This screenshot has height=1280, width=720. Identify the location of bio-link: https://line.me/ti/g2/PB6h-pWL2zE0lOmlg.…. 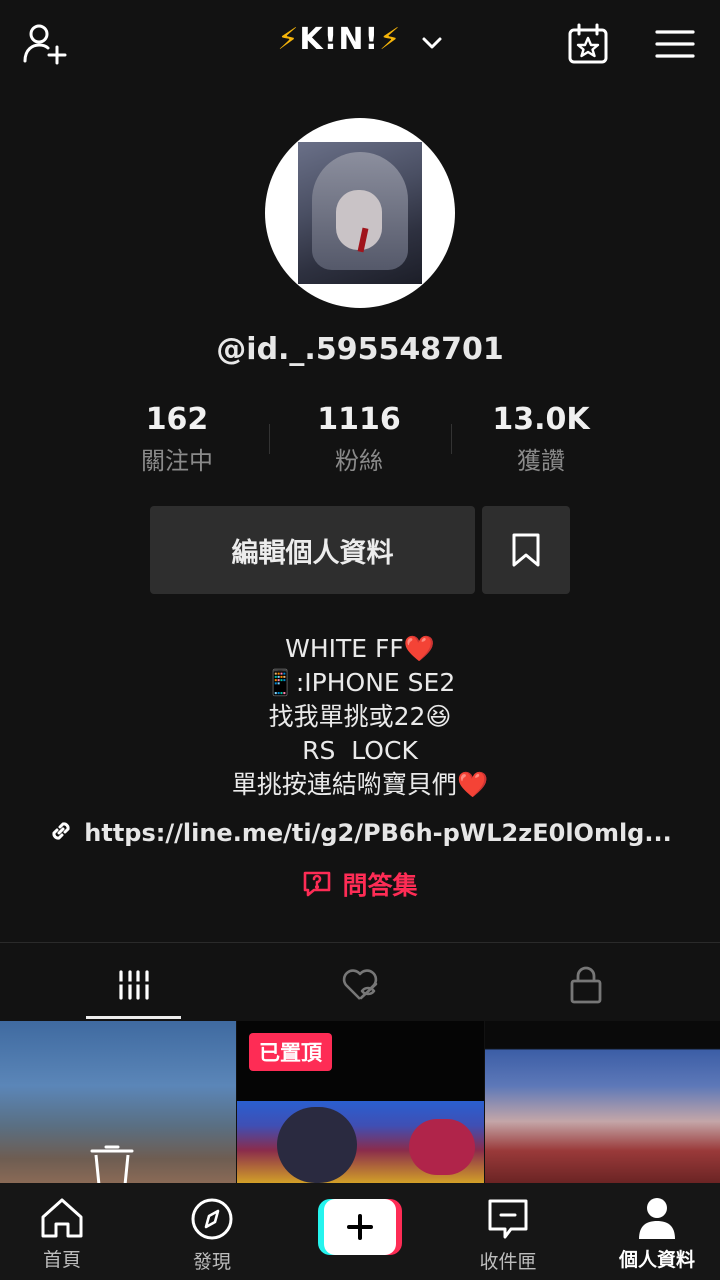
(360, 834).